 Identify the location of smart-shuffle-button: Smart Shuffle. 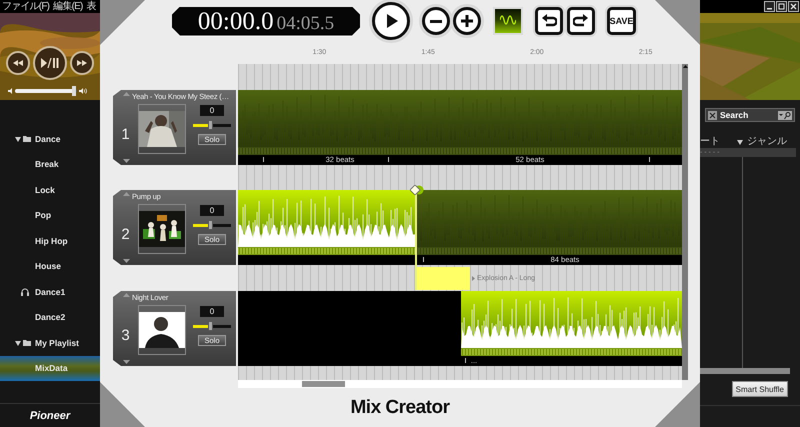
(760, 389).